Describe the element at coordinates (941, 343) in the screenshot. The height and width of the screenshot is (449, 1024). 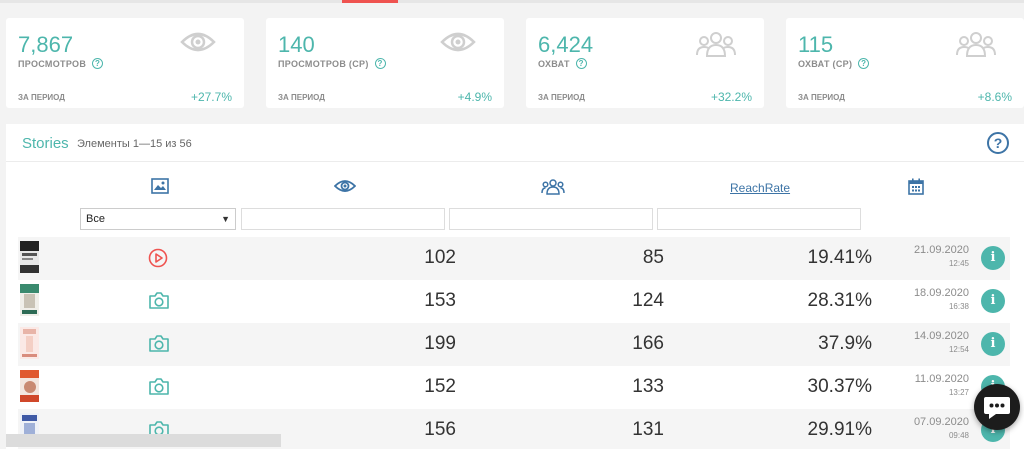
I see `date-cell: 14.09.2020 12:54` at that location.